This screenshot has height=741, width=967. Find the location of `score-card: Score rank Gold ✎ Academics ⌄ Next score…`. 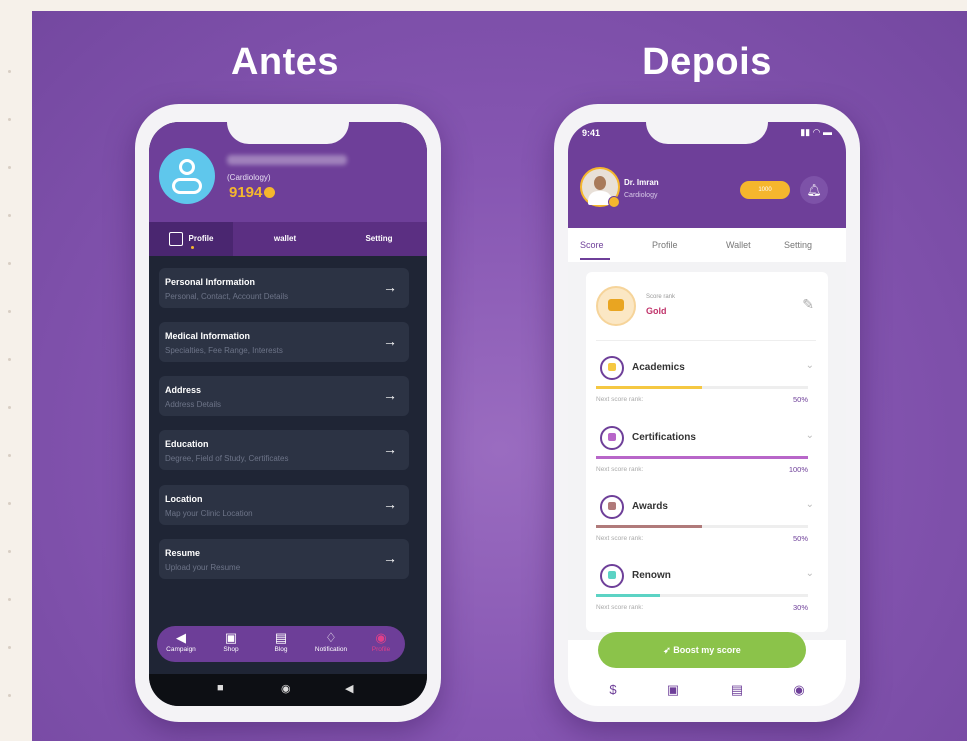

score-card: Score rank Gold ✎ Academics ⌄ Next score… is located at coordinates (707, 452).